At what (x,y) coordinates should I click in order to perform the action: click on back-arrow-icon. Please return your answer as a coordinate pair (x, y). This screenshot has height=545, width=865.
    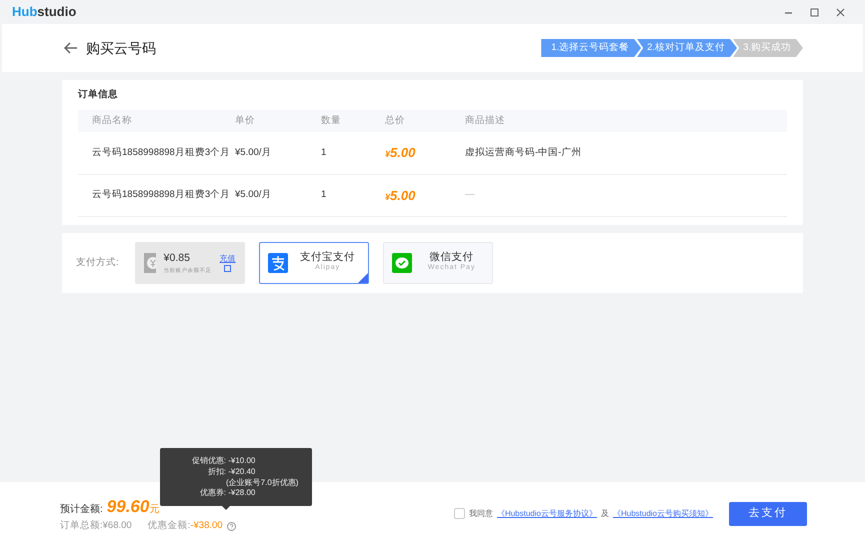
    Looking at the image, I should click on (71, 48).